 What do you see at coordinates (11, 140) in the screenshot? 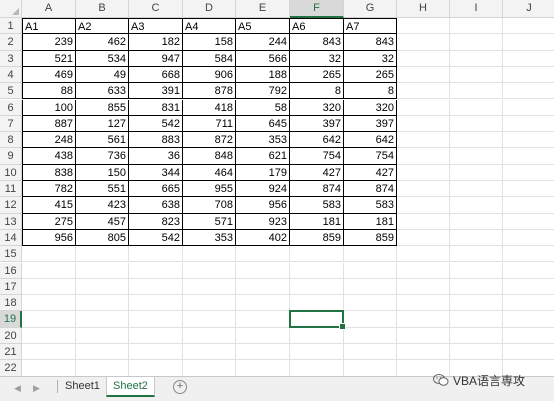
I see `row-header-8: 8` at bounding box center [11, 140].